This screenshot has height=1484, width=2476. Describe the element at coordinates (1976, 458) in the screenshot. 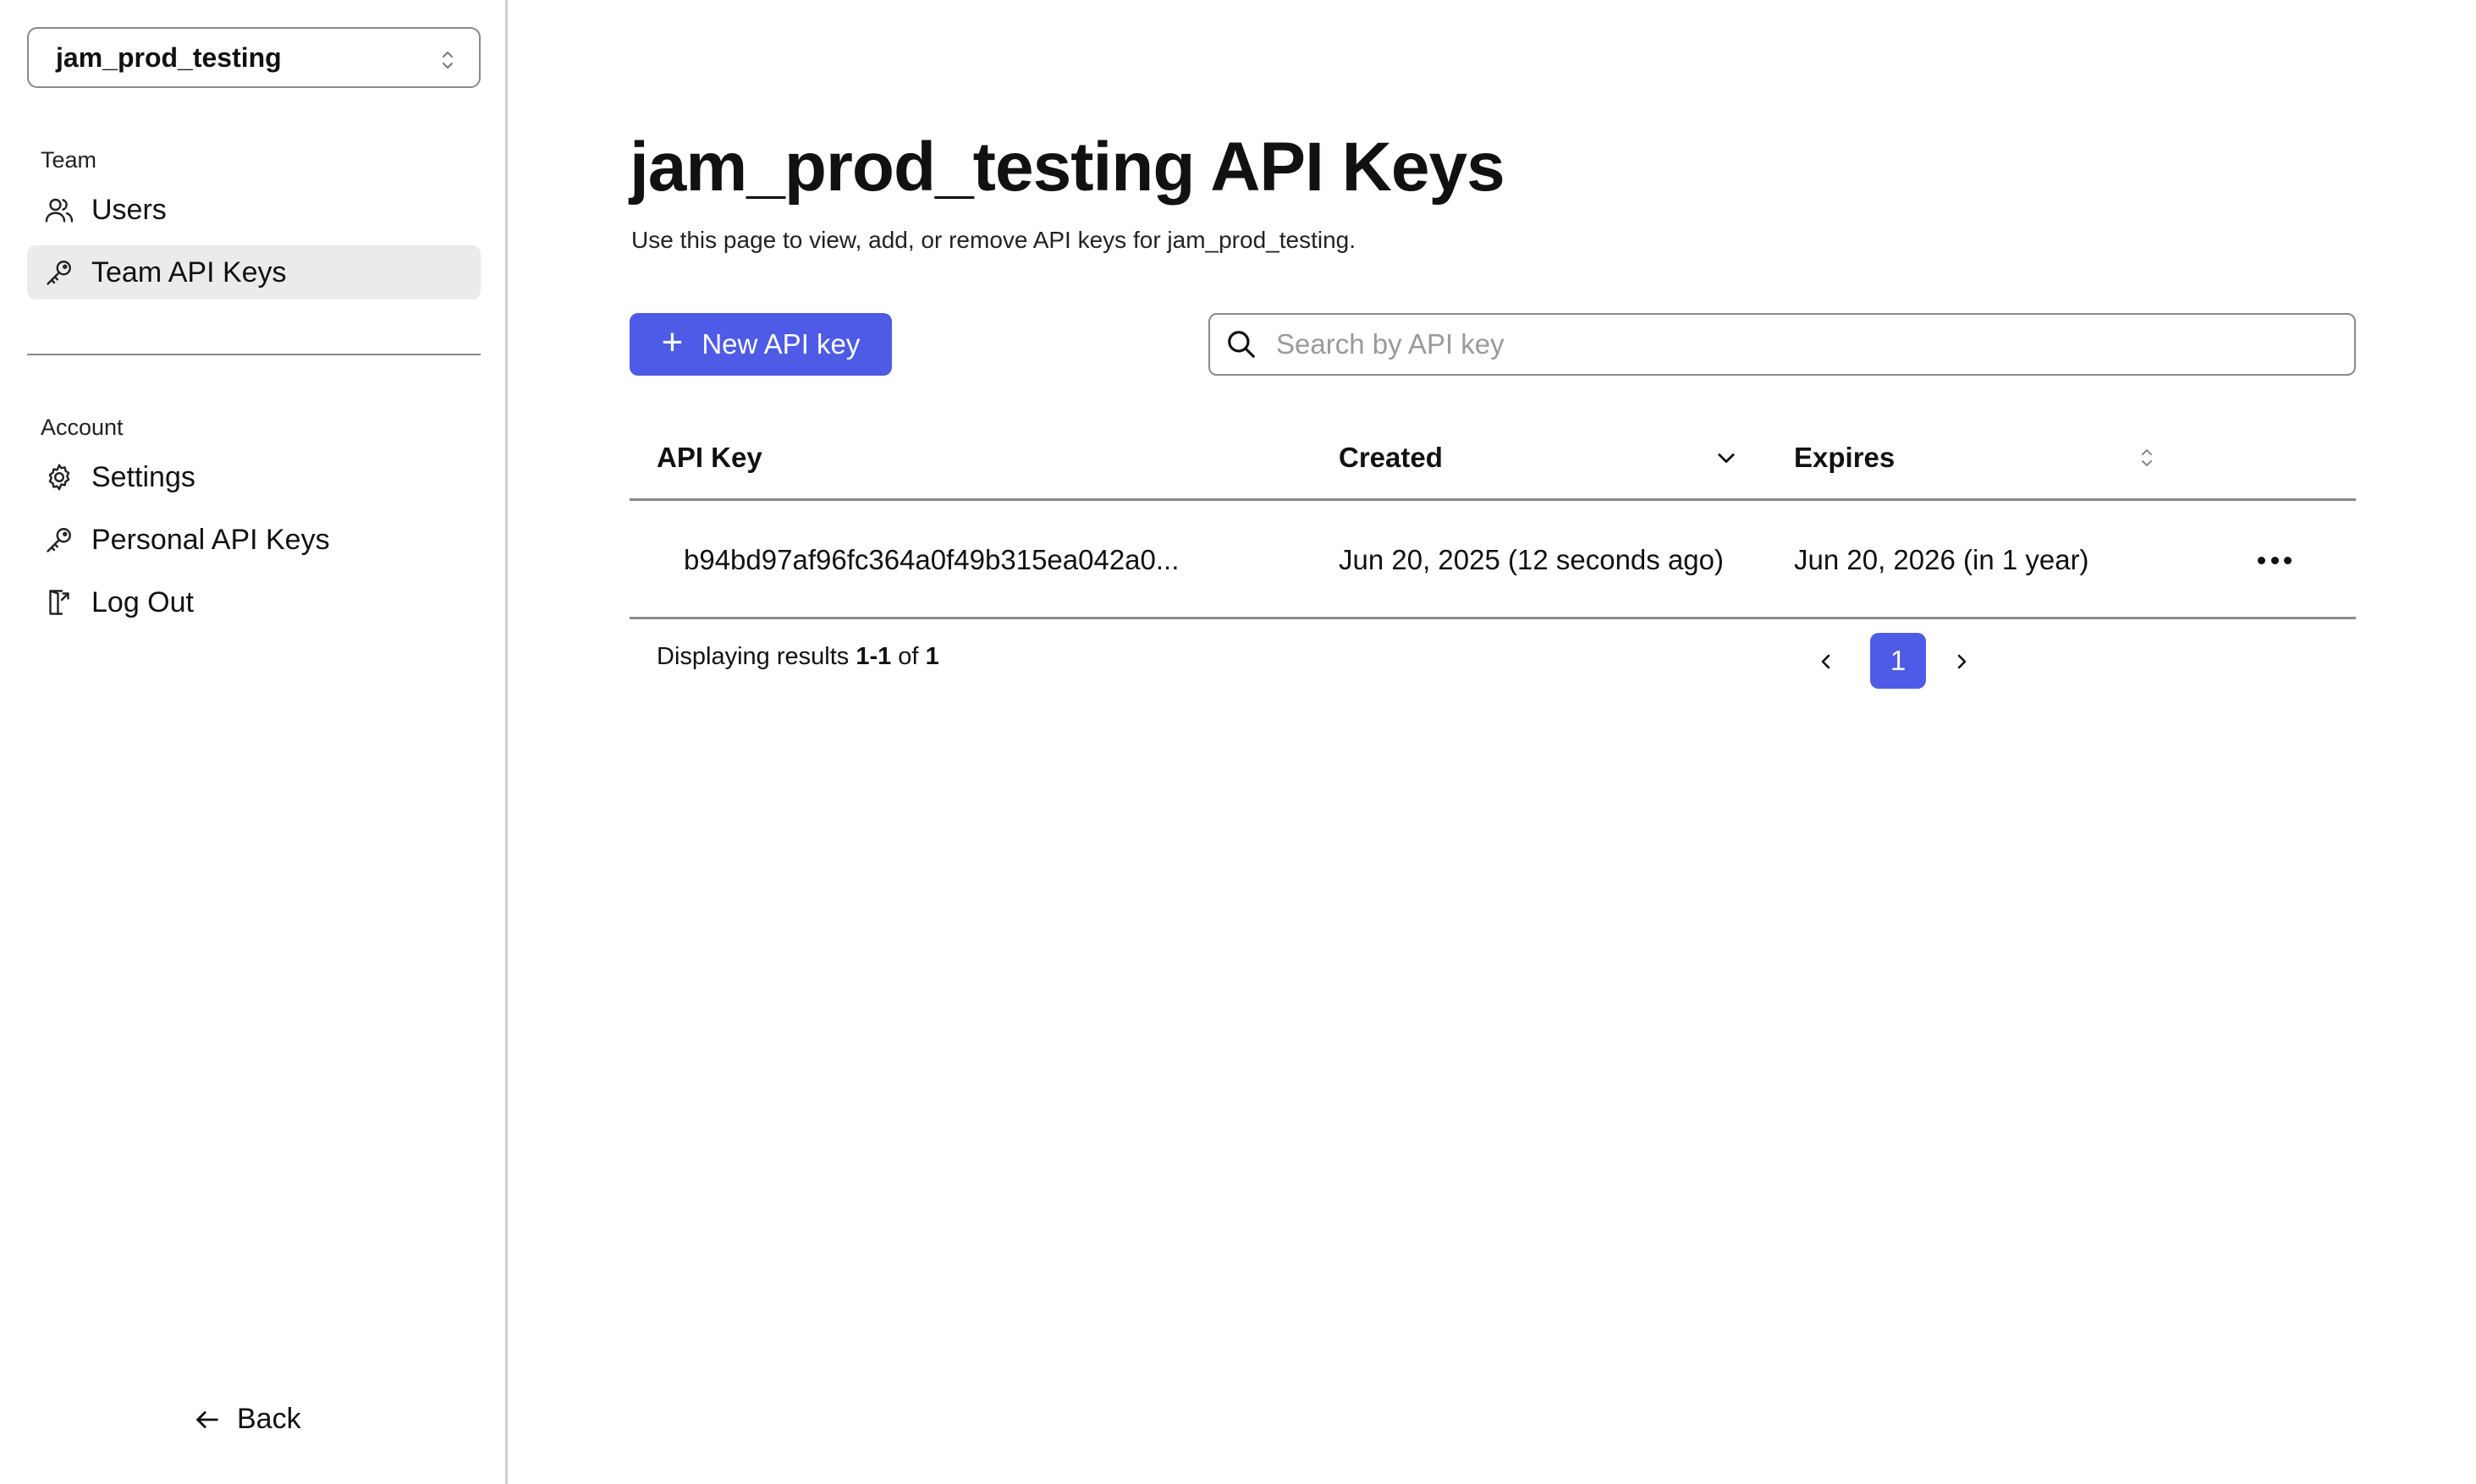

I see `column-header-expires: Expires` at that location.